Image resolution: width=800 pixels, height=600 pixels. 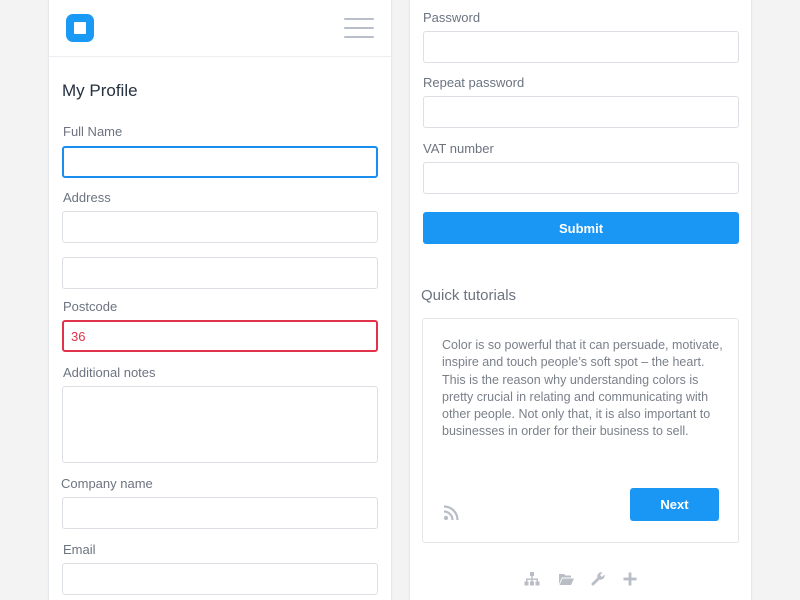 What do you see at coordinates (220, 227) in the screenshot?
I see `address-line1-input` at bounding box center [220, 227].